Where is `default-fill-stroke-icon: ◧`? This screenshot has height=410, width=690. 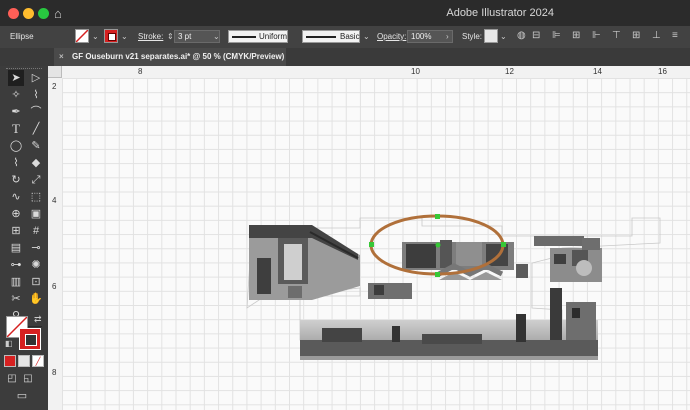
default-fill-stroke-icon: ◧ is located at coordinates (9, 343).